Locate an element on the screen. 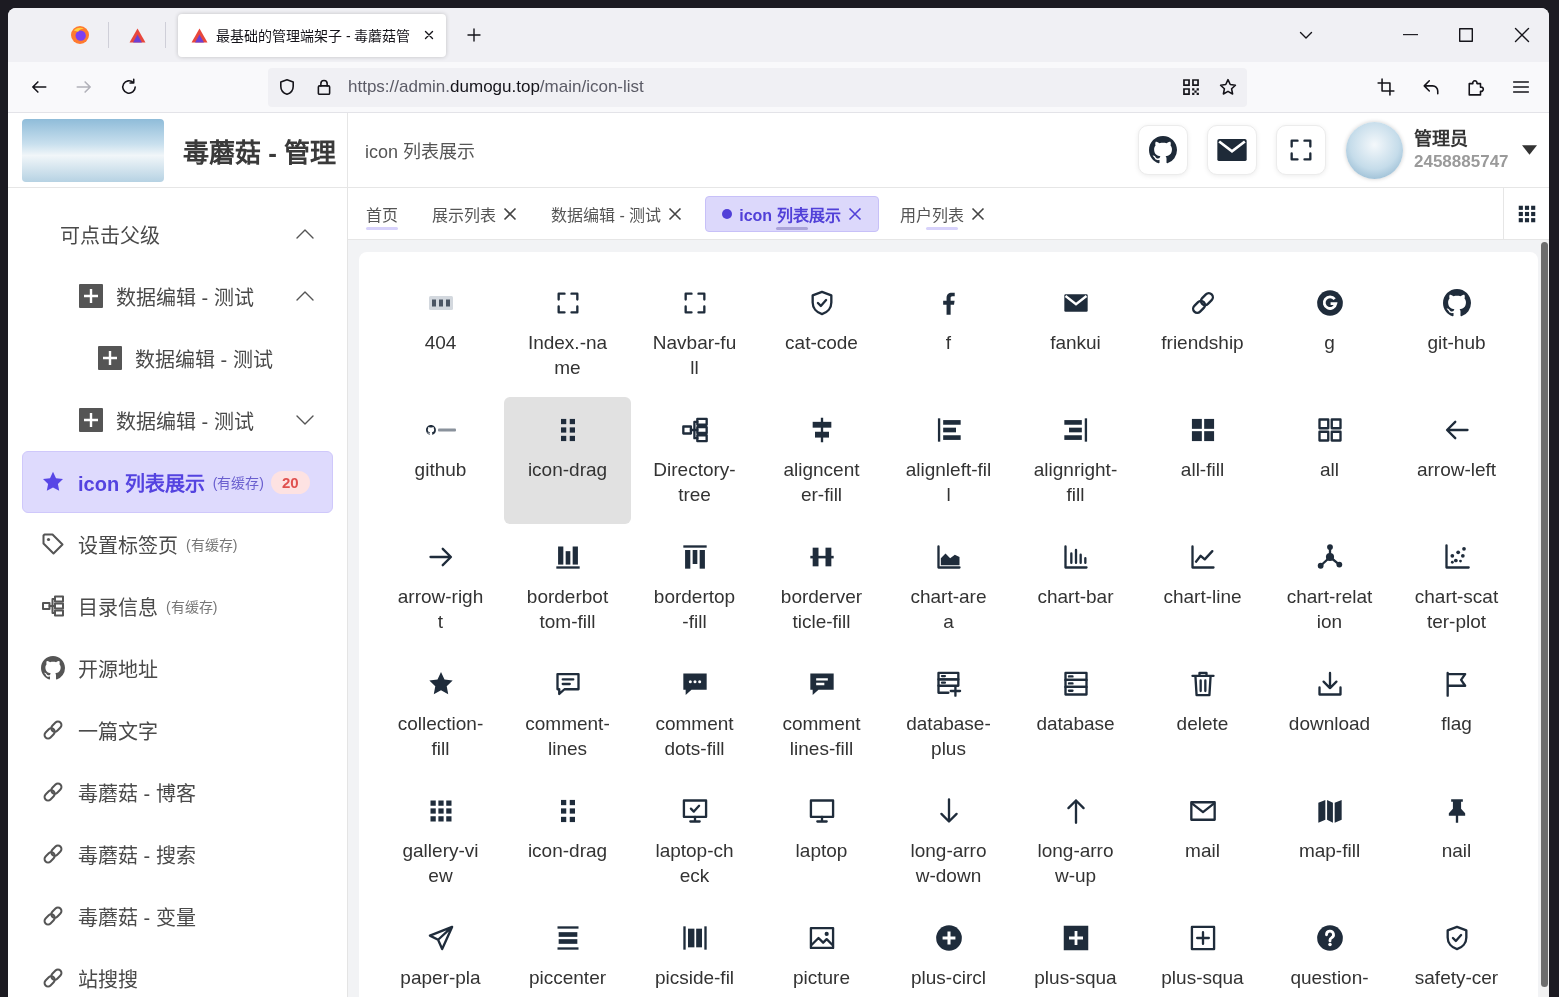  paper-plane-icon is located at coordinates (440, 938).